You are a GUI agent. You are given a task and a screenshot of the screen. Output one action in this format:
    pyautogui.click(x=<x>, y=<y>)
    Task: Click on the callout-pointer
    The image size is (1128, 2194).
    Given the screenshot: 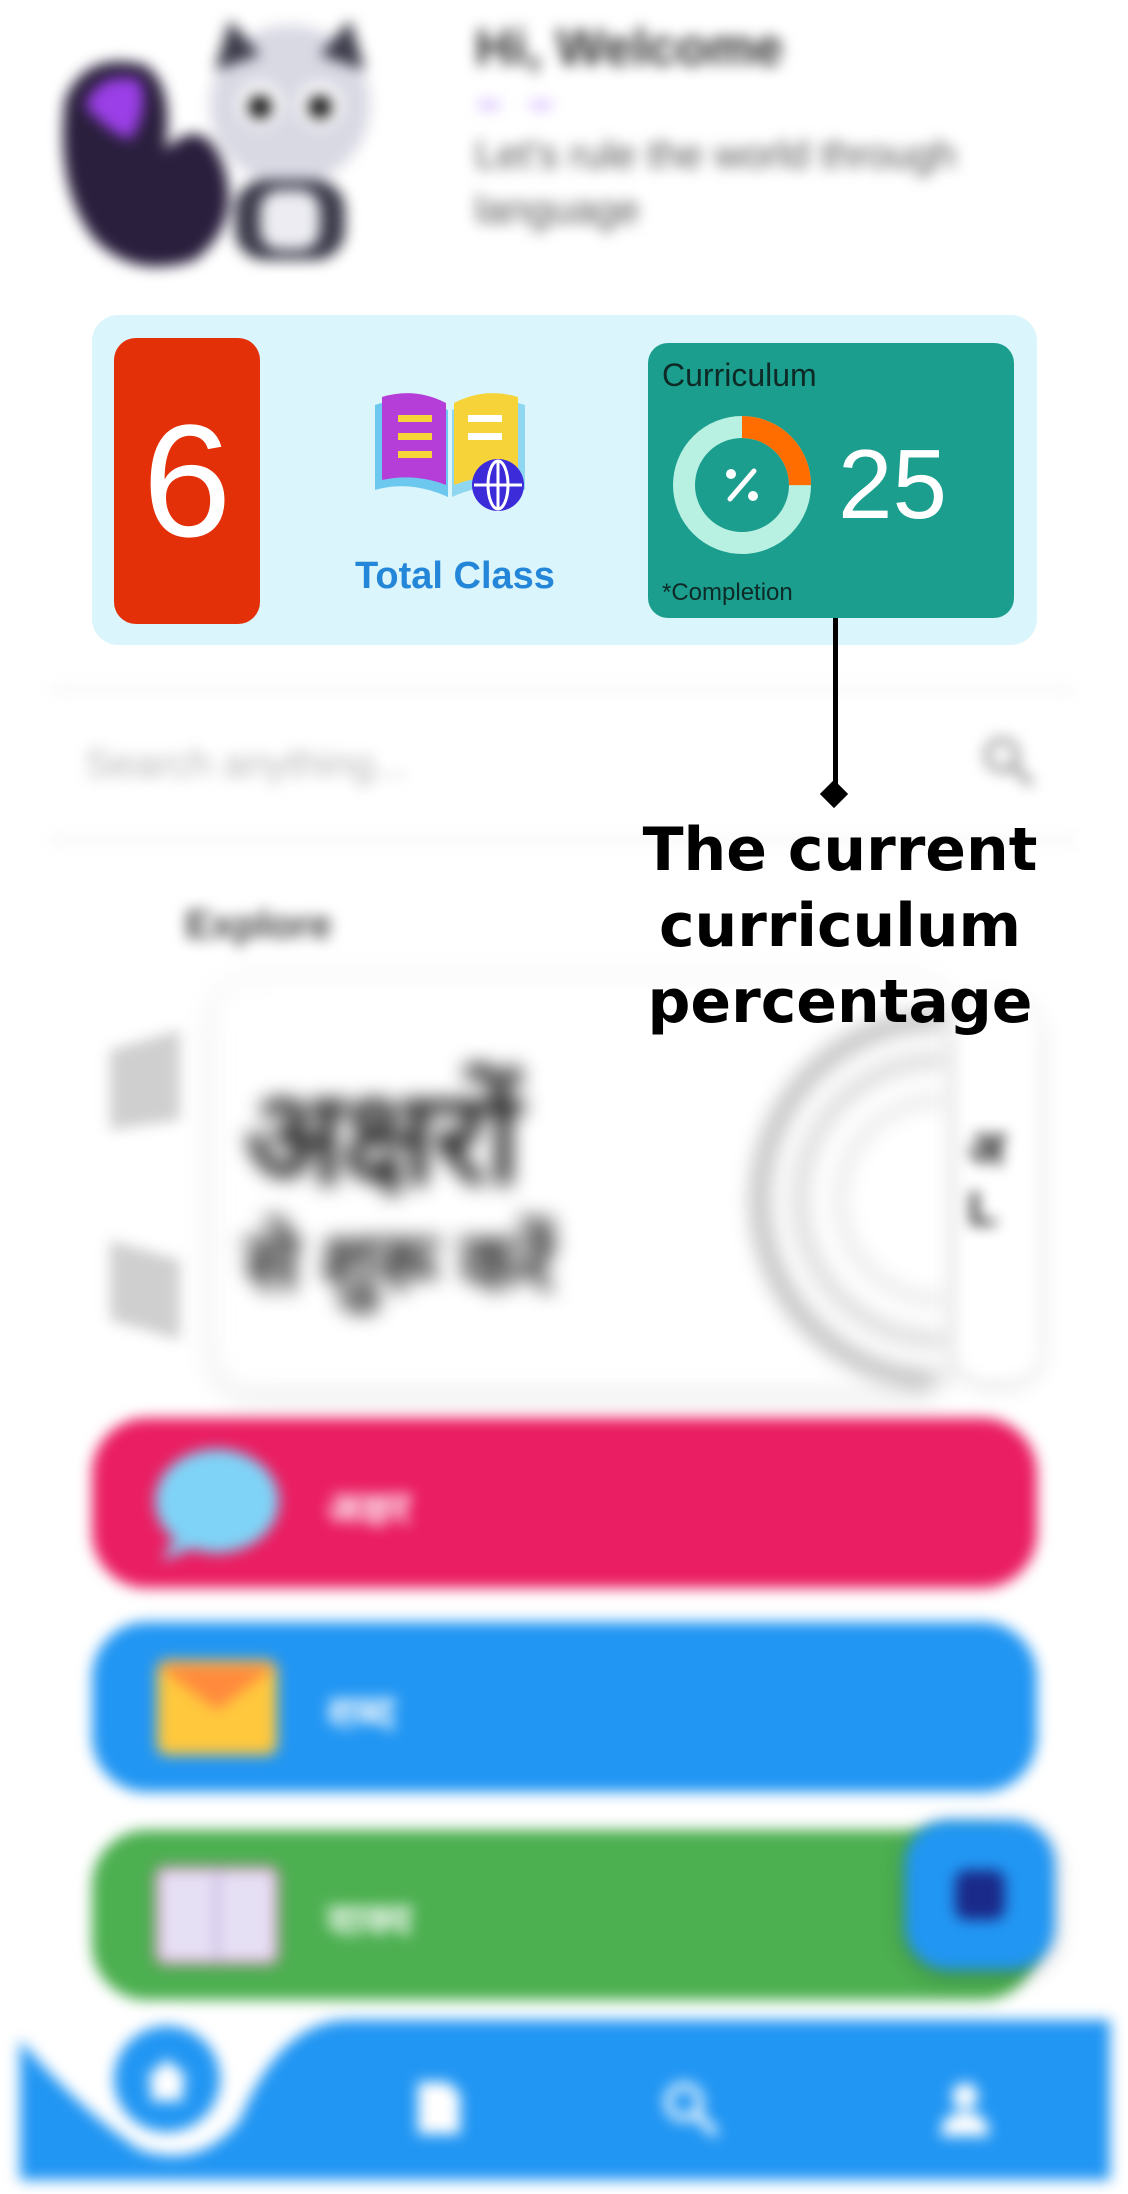 What is the action you would take?
    pyautogui.click(x=834, y=794)
    